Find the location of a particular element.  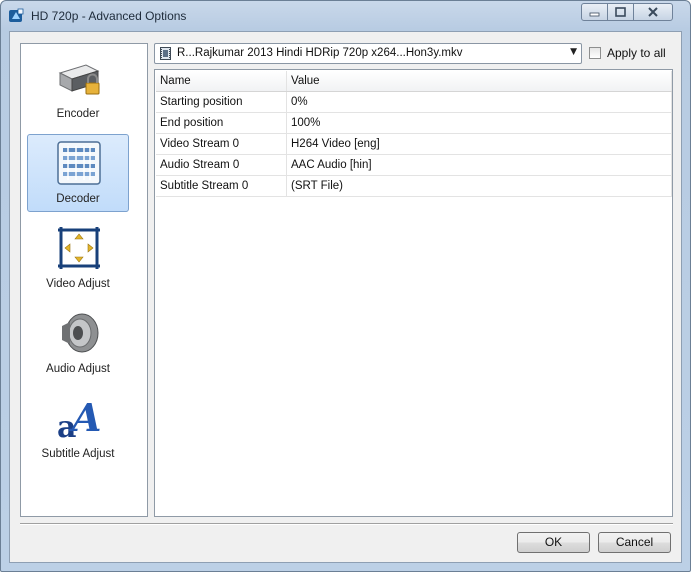

sidebar-item-decoder: Decoder is located at coordinates (78, 173).